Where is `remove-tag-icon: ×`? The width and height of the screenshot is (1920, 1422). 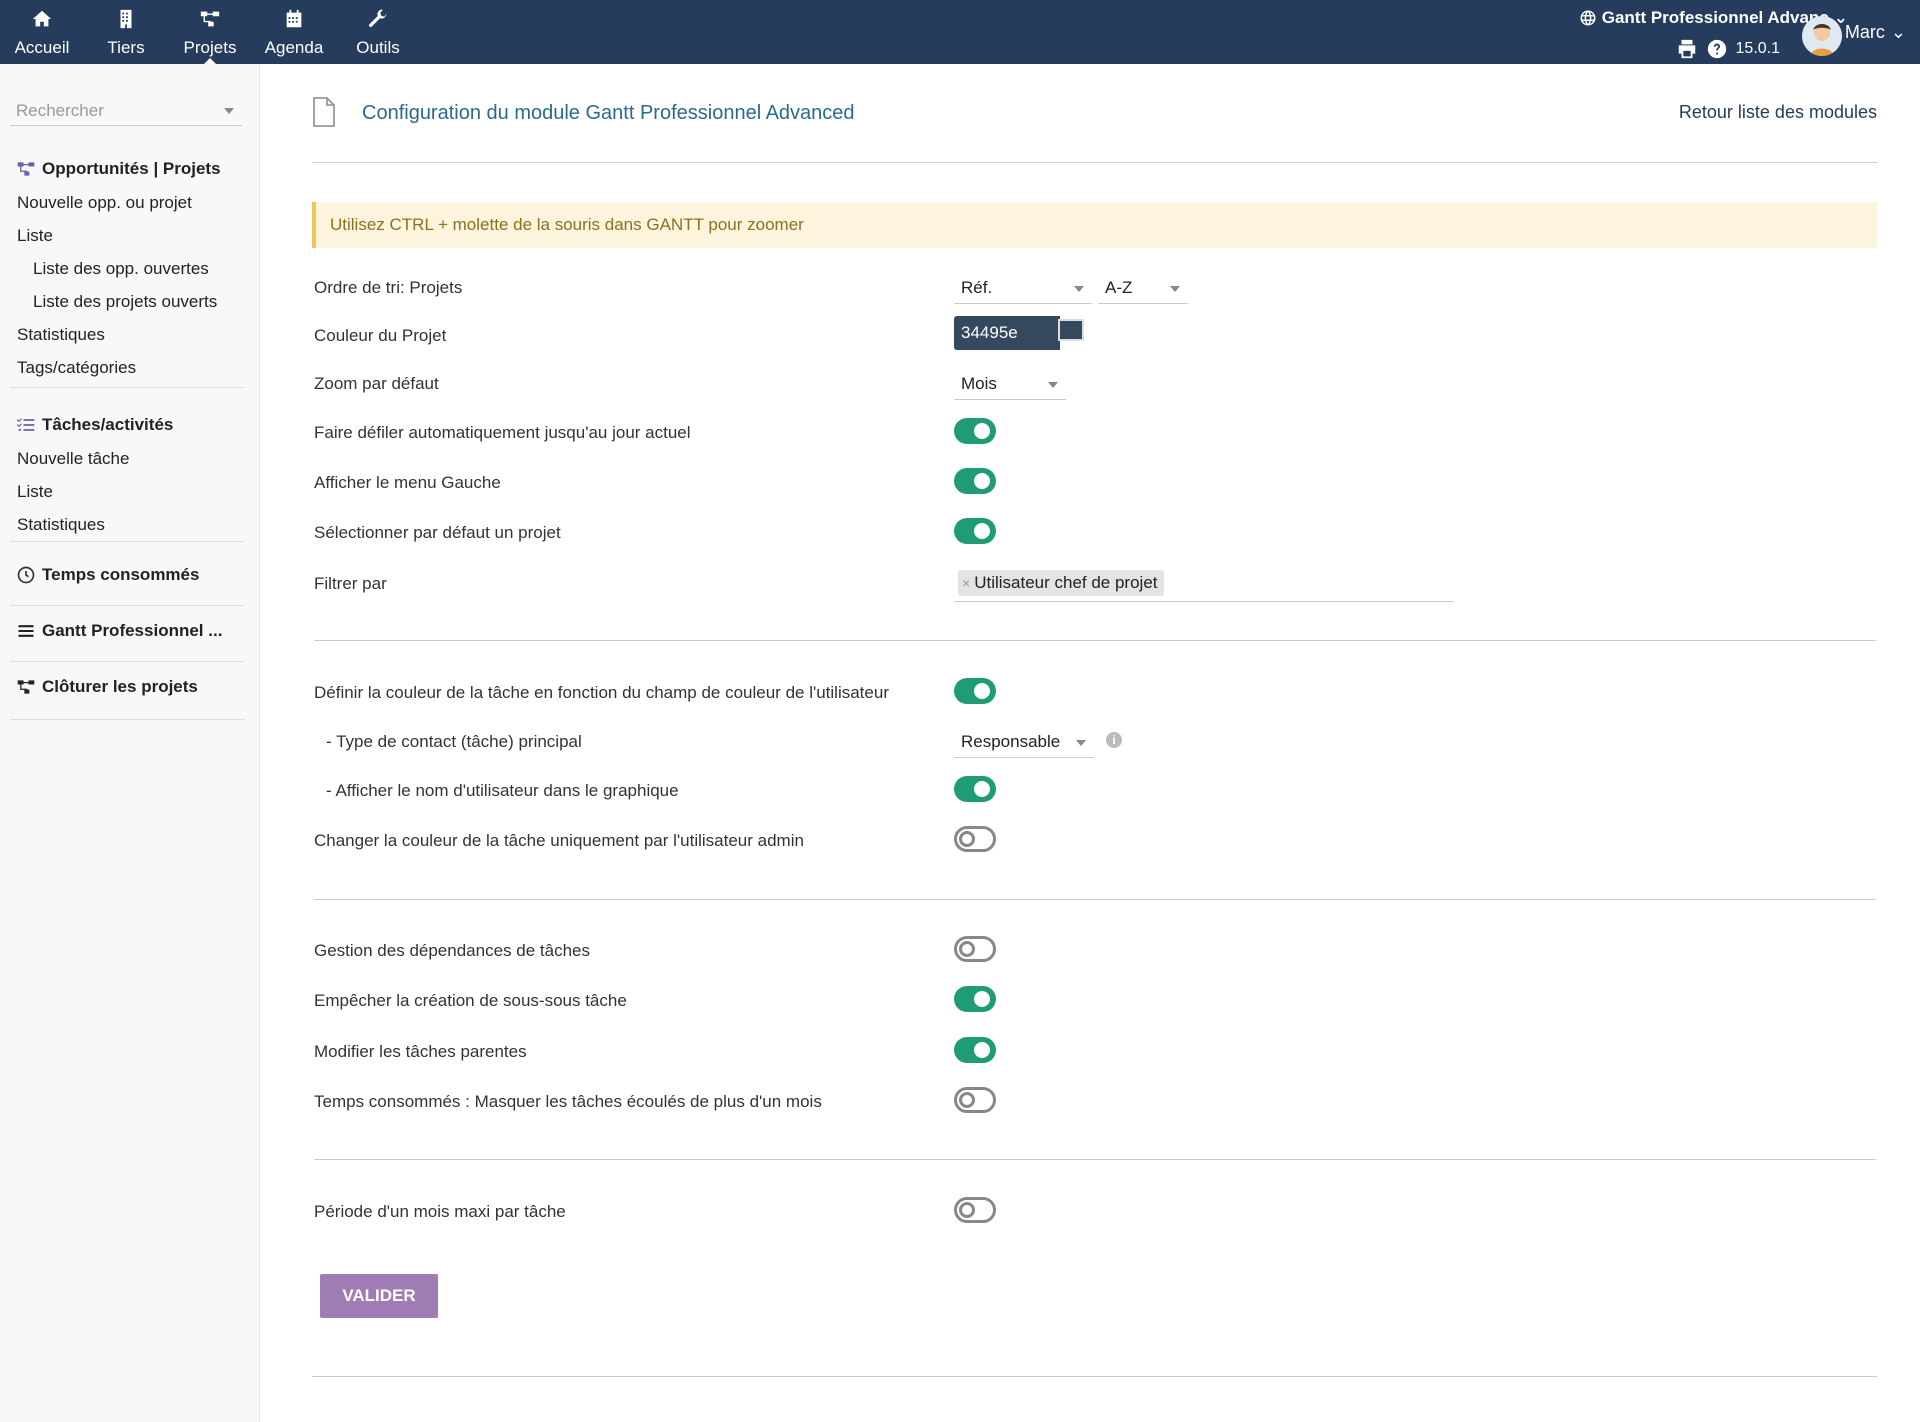 remove-tag-icon: × is located at coordinates (966, 583).